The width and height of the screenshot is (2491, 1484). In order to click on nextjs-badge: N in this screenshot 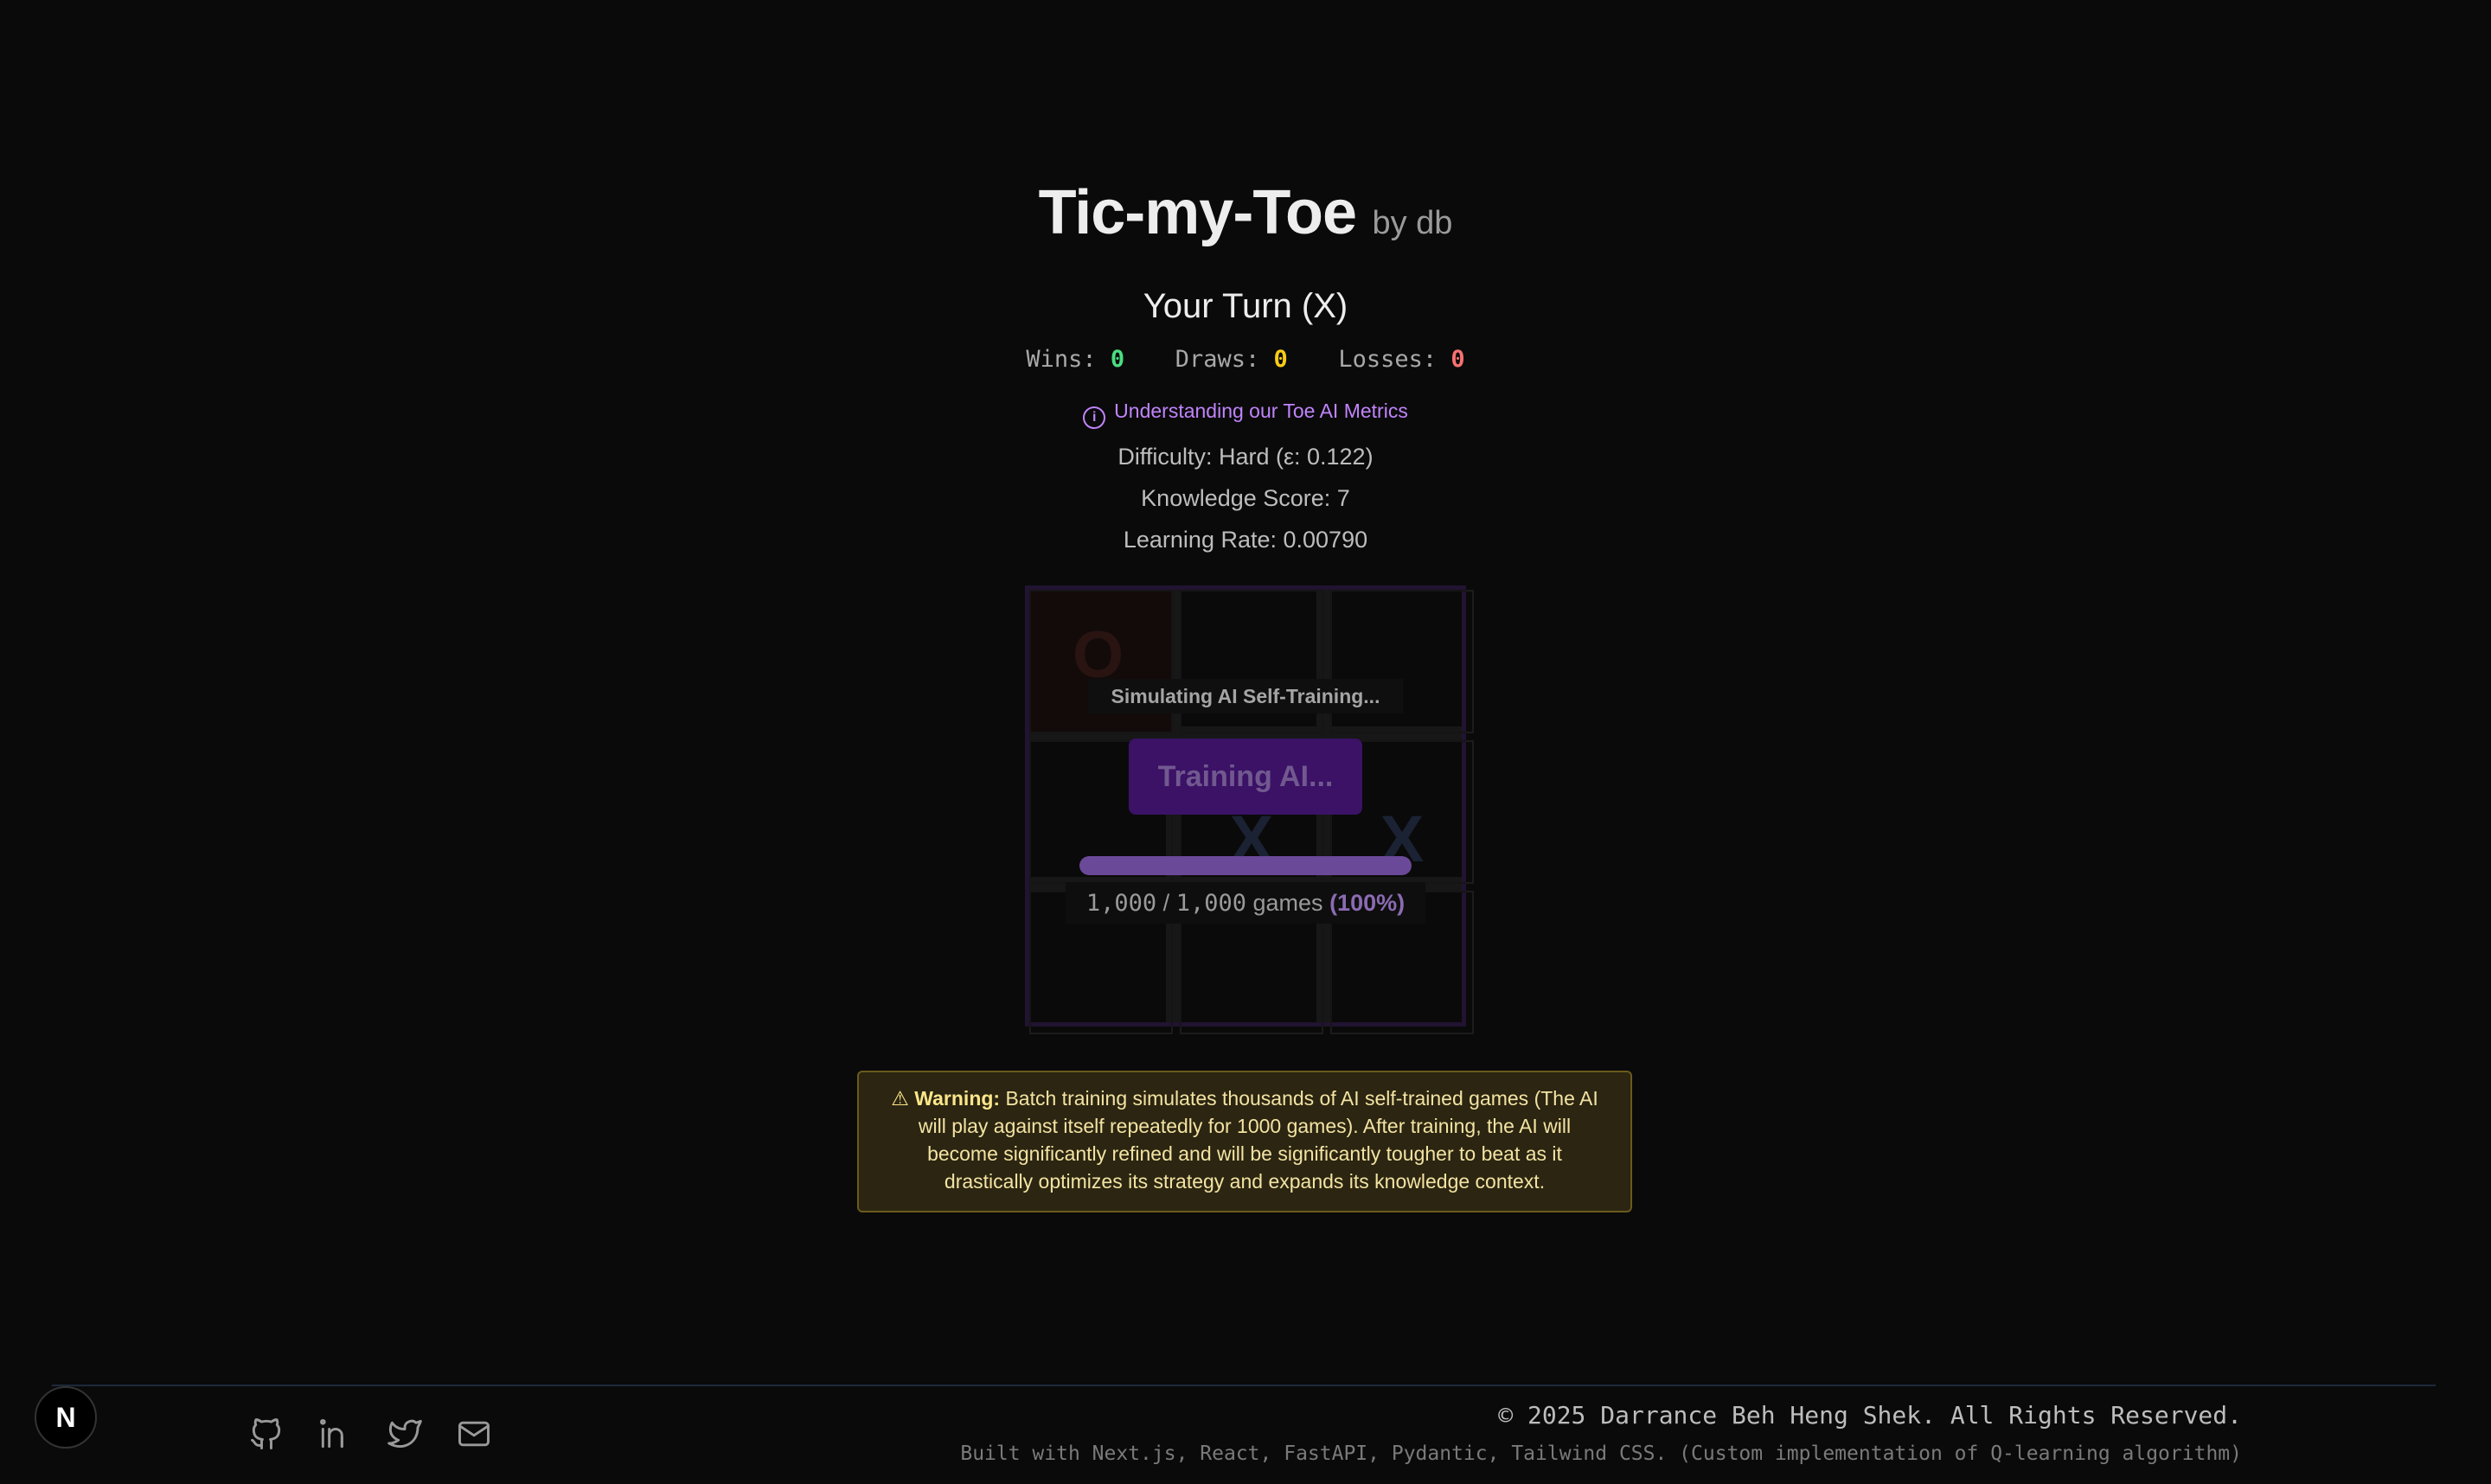, I will do `click(66, 1417)`.